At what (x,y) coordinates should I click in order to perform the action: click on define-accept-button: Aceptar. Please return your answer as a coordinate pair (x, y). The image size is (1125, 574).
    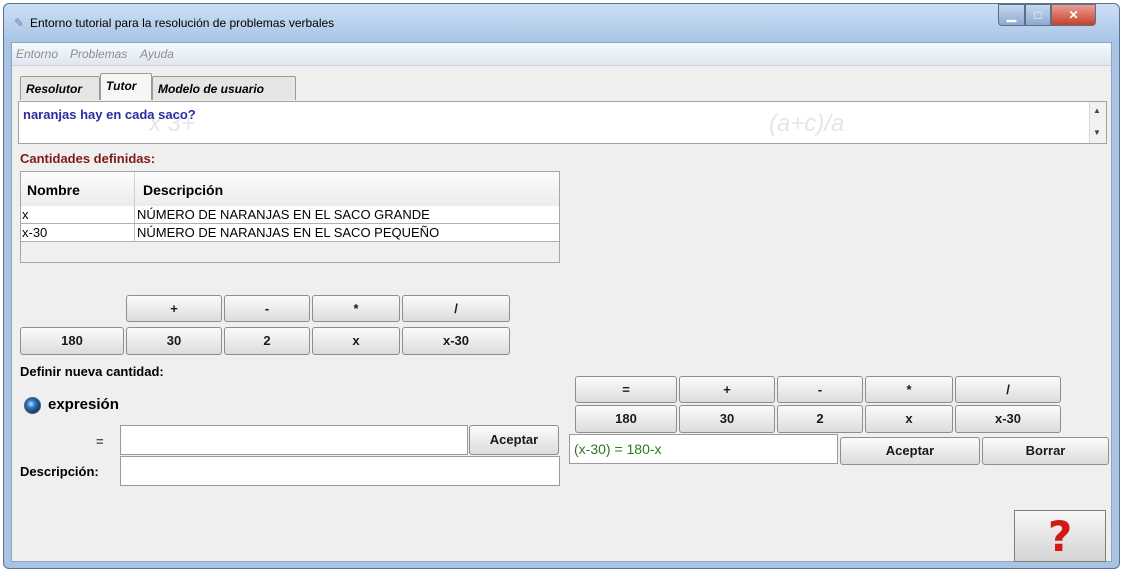
    Looking at the image, I should click on (514, 440).